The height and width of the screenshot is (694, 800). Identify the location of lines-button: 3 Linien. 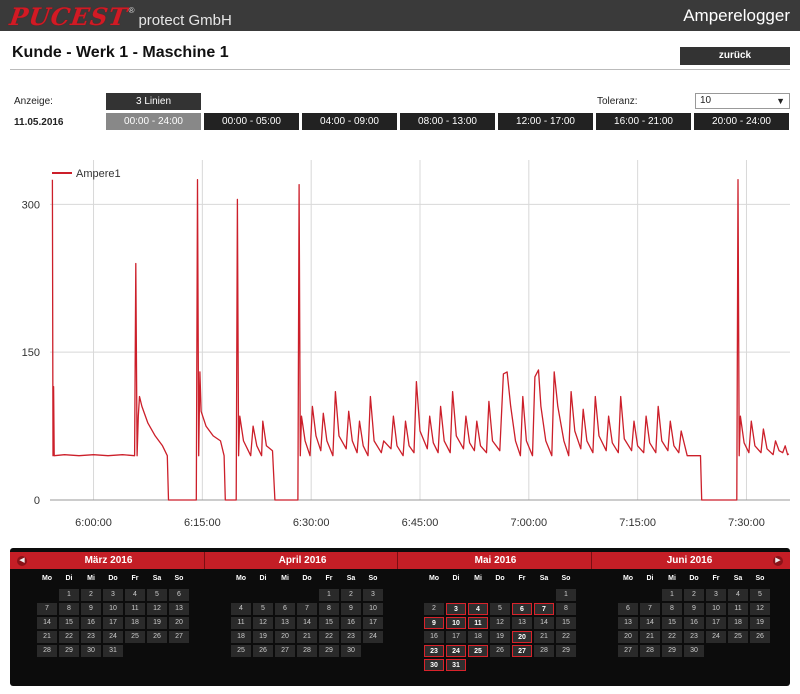
(153, 101).